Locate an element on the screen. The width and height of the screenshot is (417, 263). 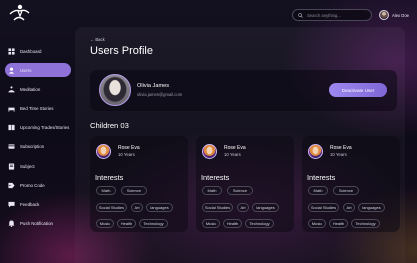
user-name: Alex Doe is located at coordinates (400, 15).